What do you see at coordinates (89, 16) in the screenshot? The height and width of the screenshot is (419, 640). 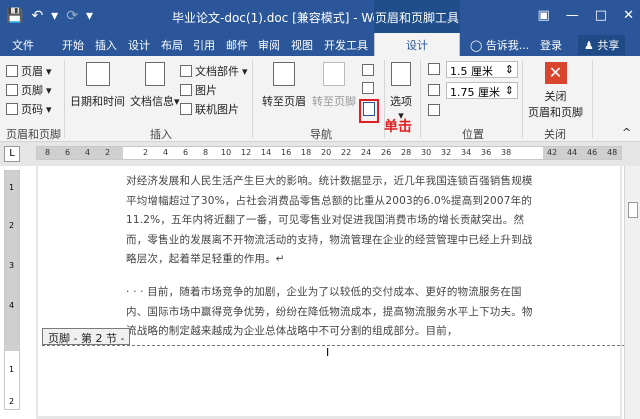 I see `customize-icon: ▾` at bounding box center [89, 16].